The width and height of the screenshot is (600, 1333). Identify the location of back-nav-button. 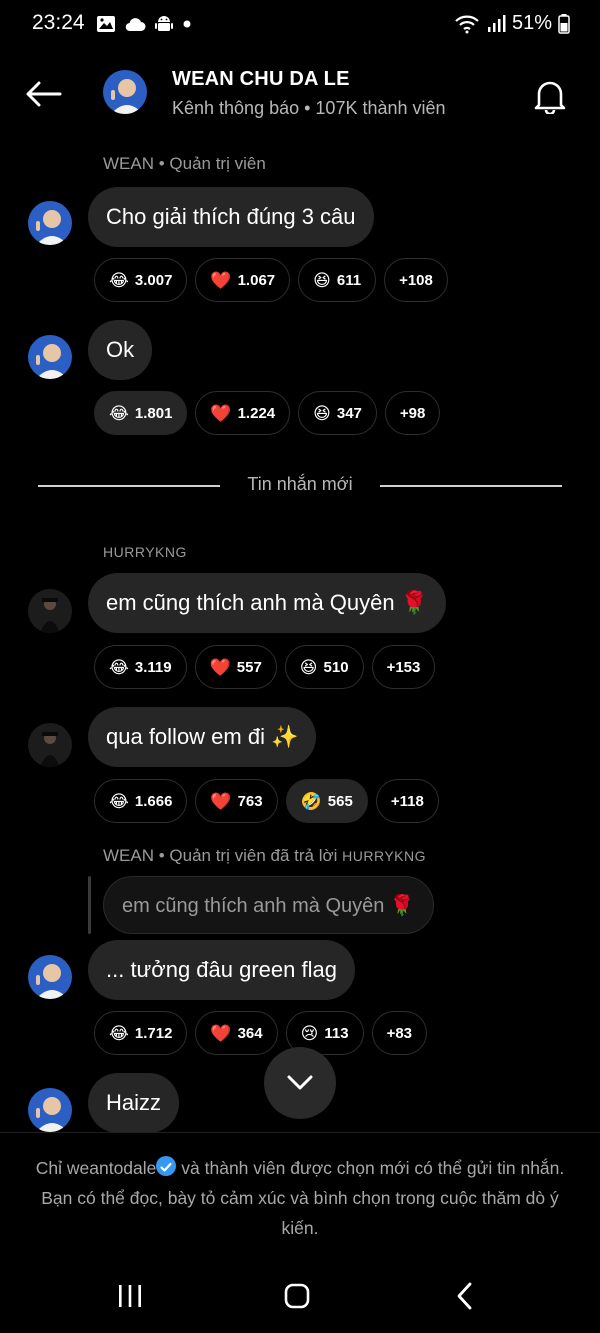
(465, 1296).